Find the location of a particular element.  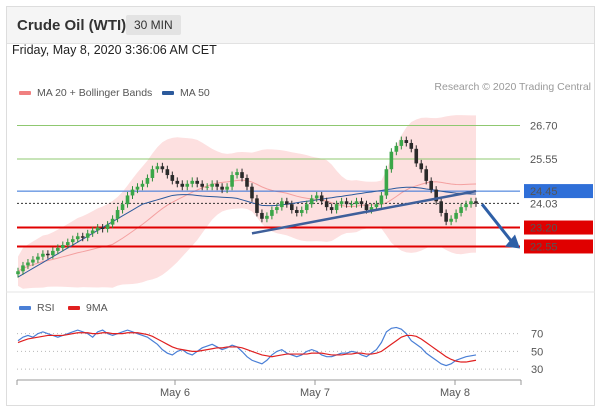

level-label: 24.45 is located at coordinates (544, 192).